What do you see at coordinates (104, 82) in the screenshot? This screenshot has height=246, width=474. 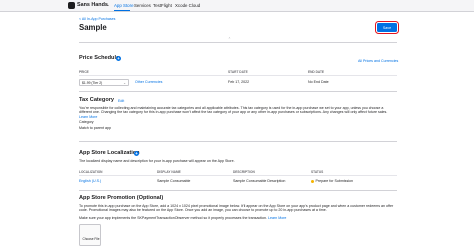 I see `price-select: $1.99 (Tier 2) ⌄` at bounding box center [104, 82].